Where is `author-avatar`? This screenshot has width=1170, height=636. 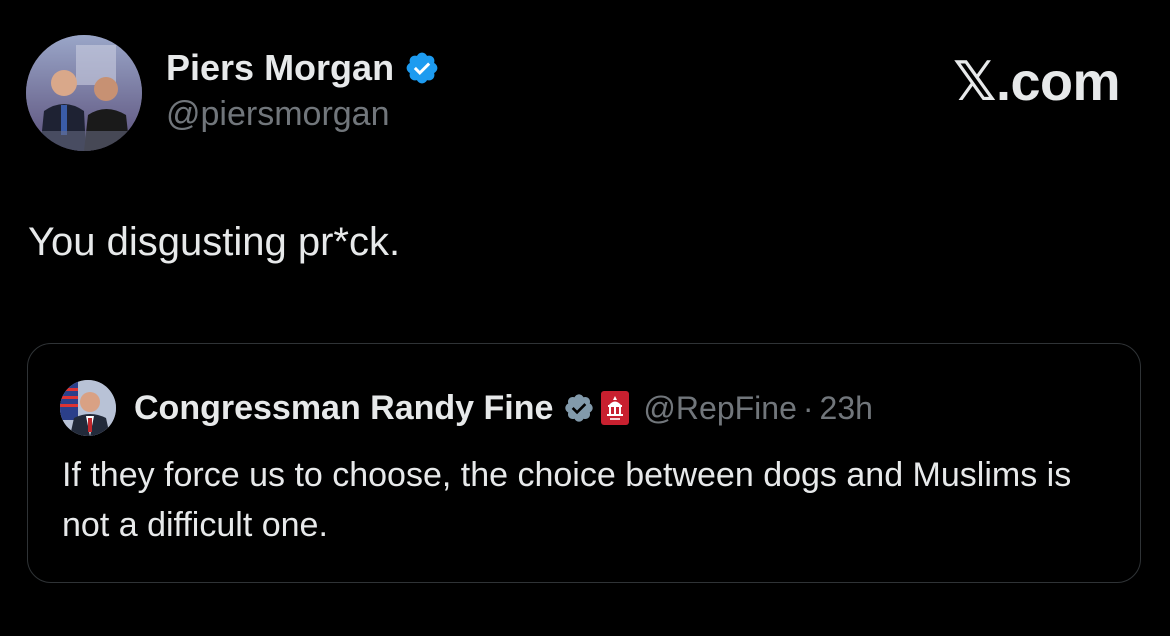
author-avatar is located at coordinates (84, 93).